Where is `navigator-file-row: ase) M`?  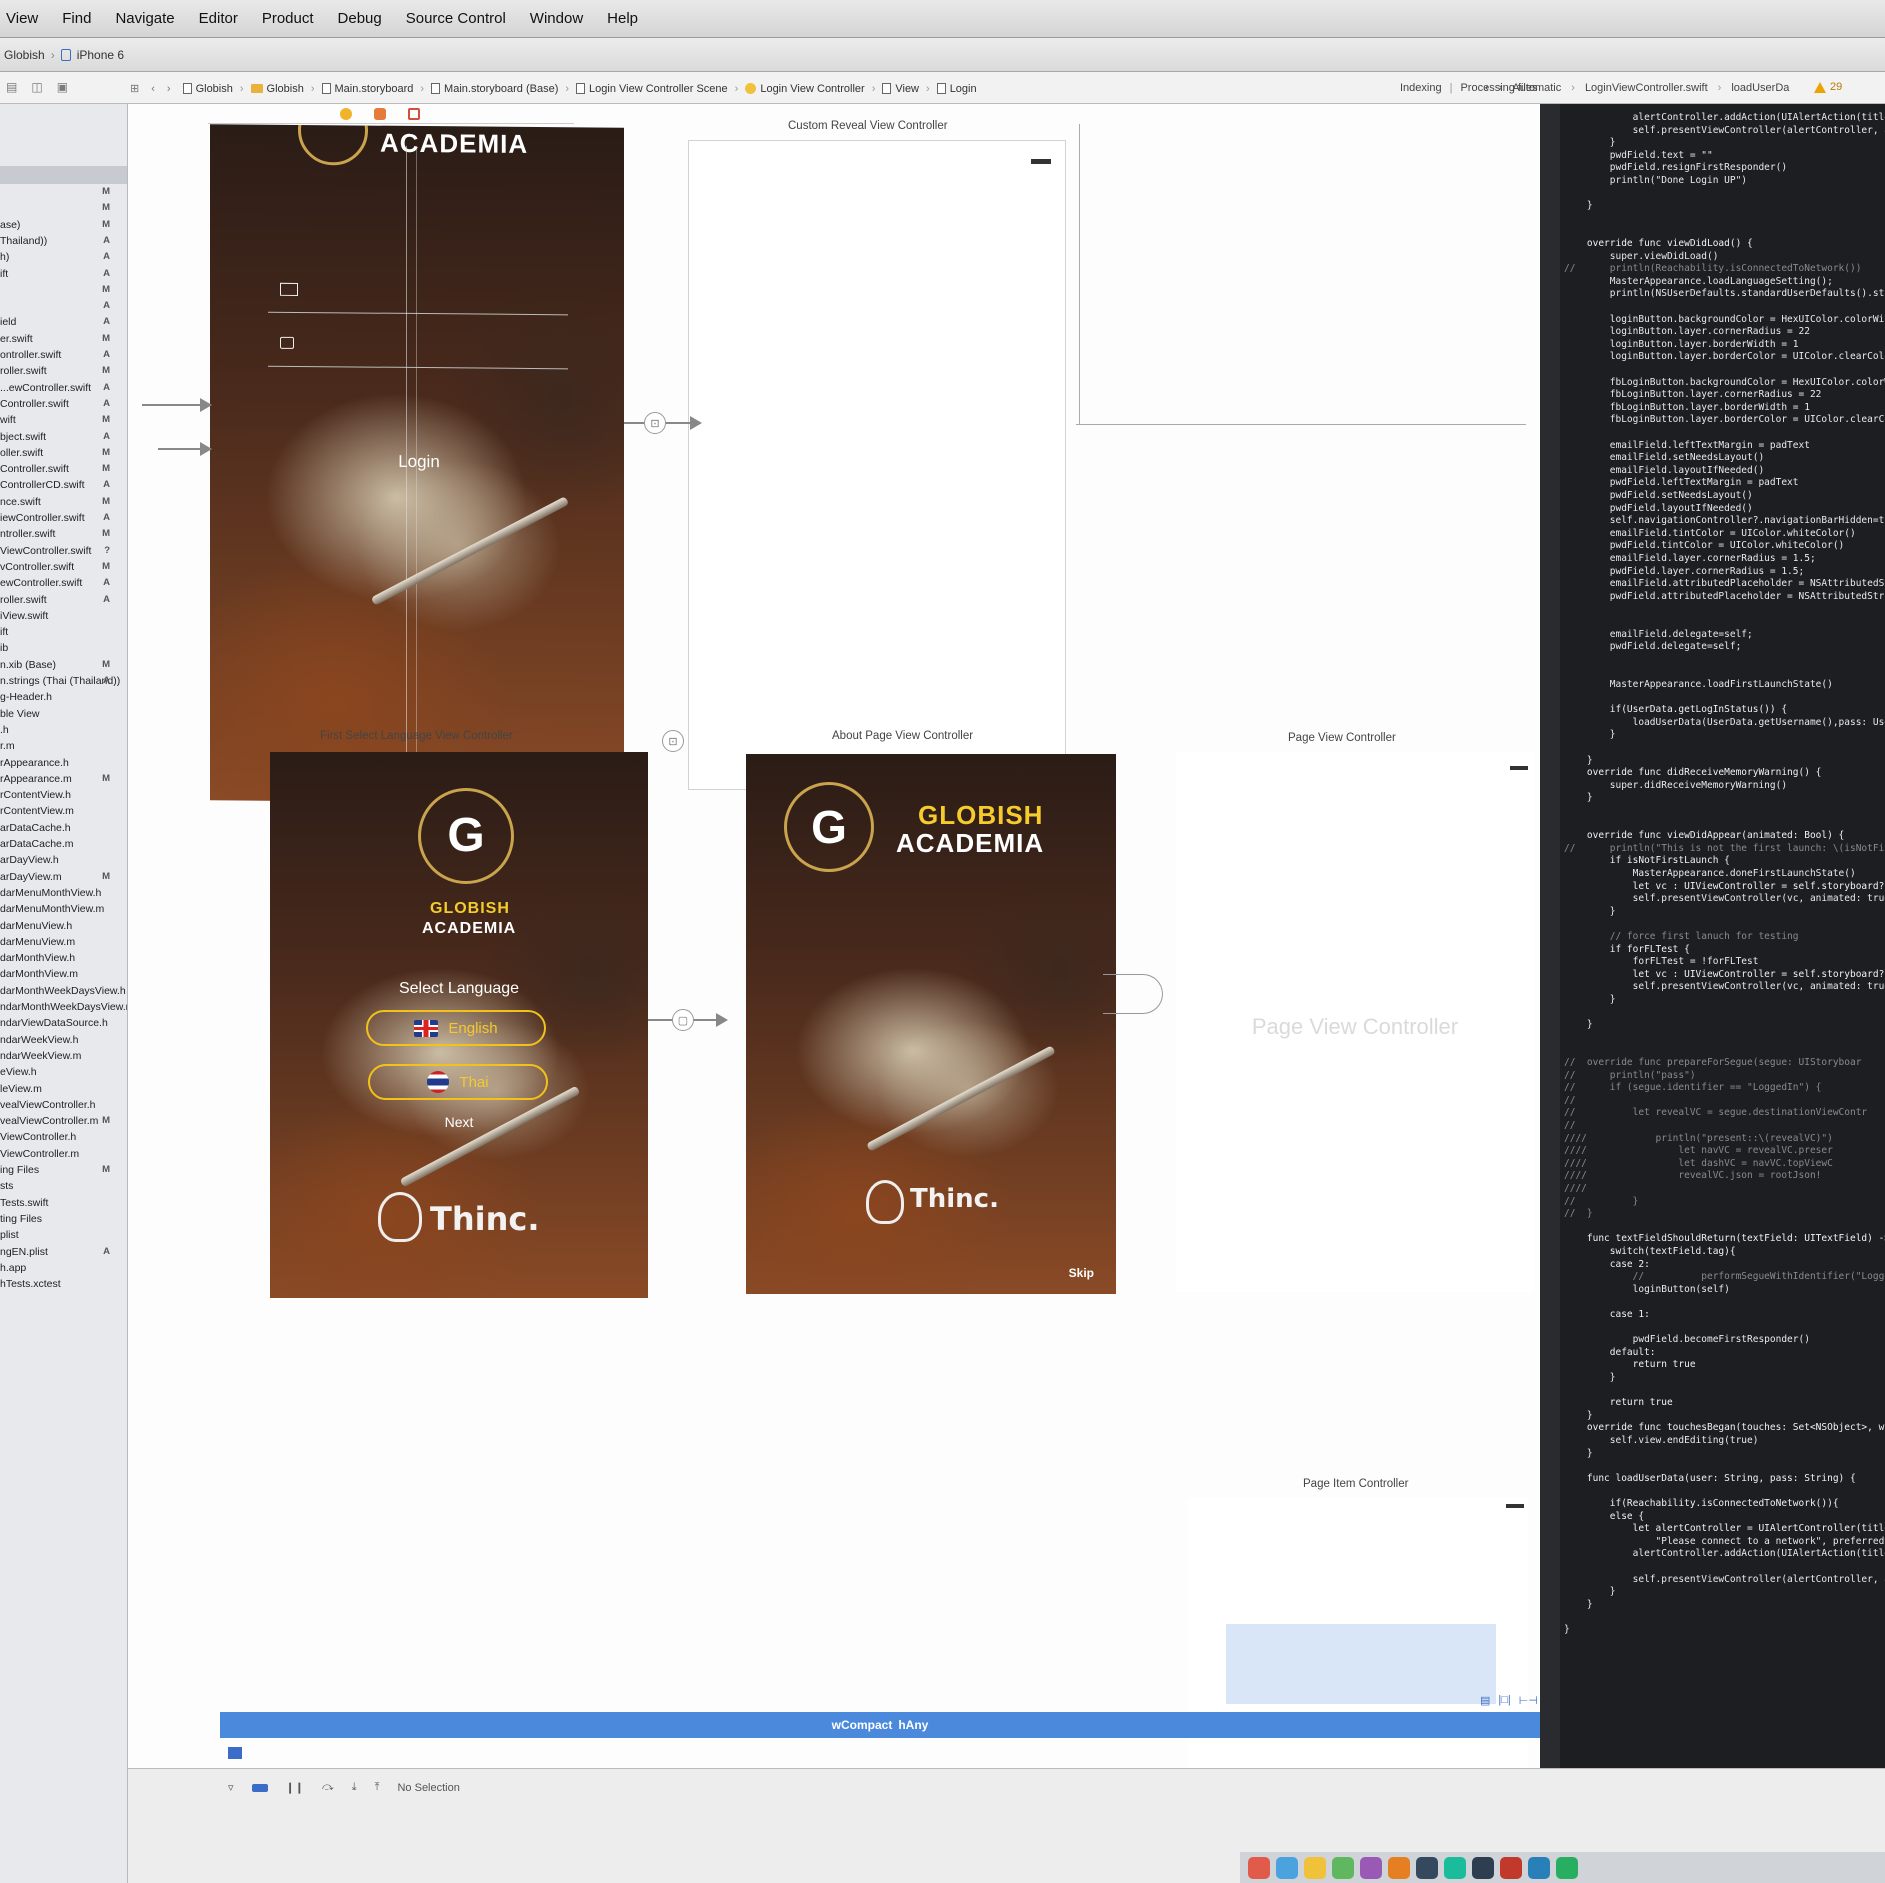
navigator-file-row: ase) M is located at coordinates (63, 227).